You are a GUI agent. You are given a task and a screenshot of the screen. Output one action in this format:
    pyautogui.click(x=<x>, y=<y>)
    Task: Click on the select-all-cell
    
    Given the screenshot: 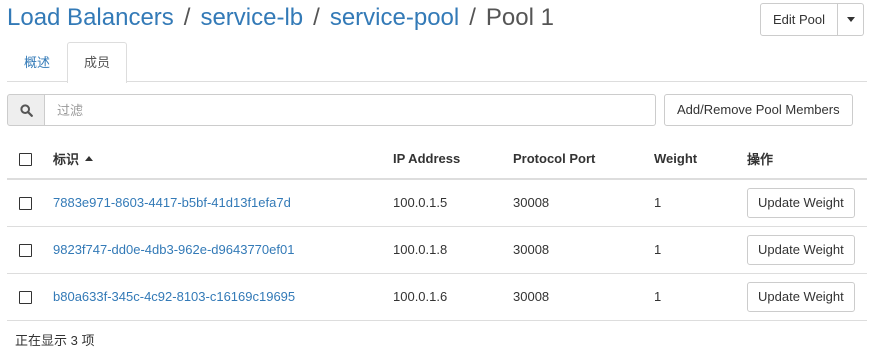 What is the action you would take?
    pyautogui.click(x=26, y=159)
    